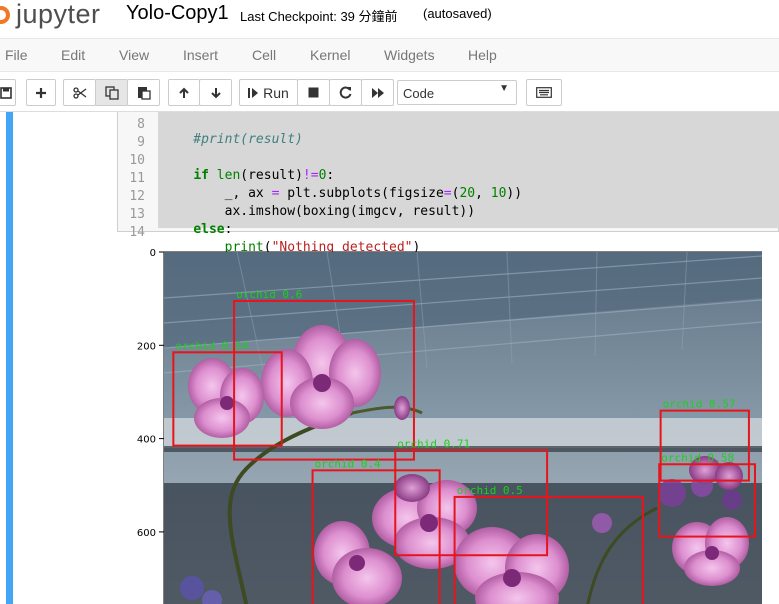  I want to click on line-number: 9, so click(141, 142).